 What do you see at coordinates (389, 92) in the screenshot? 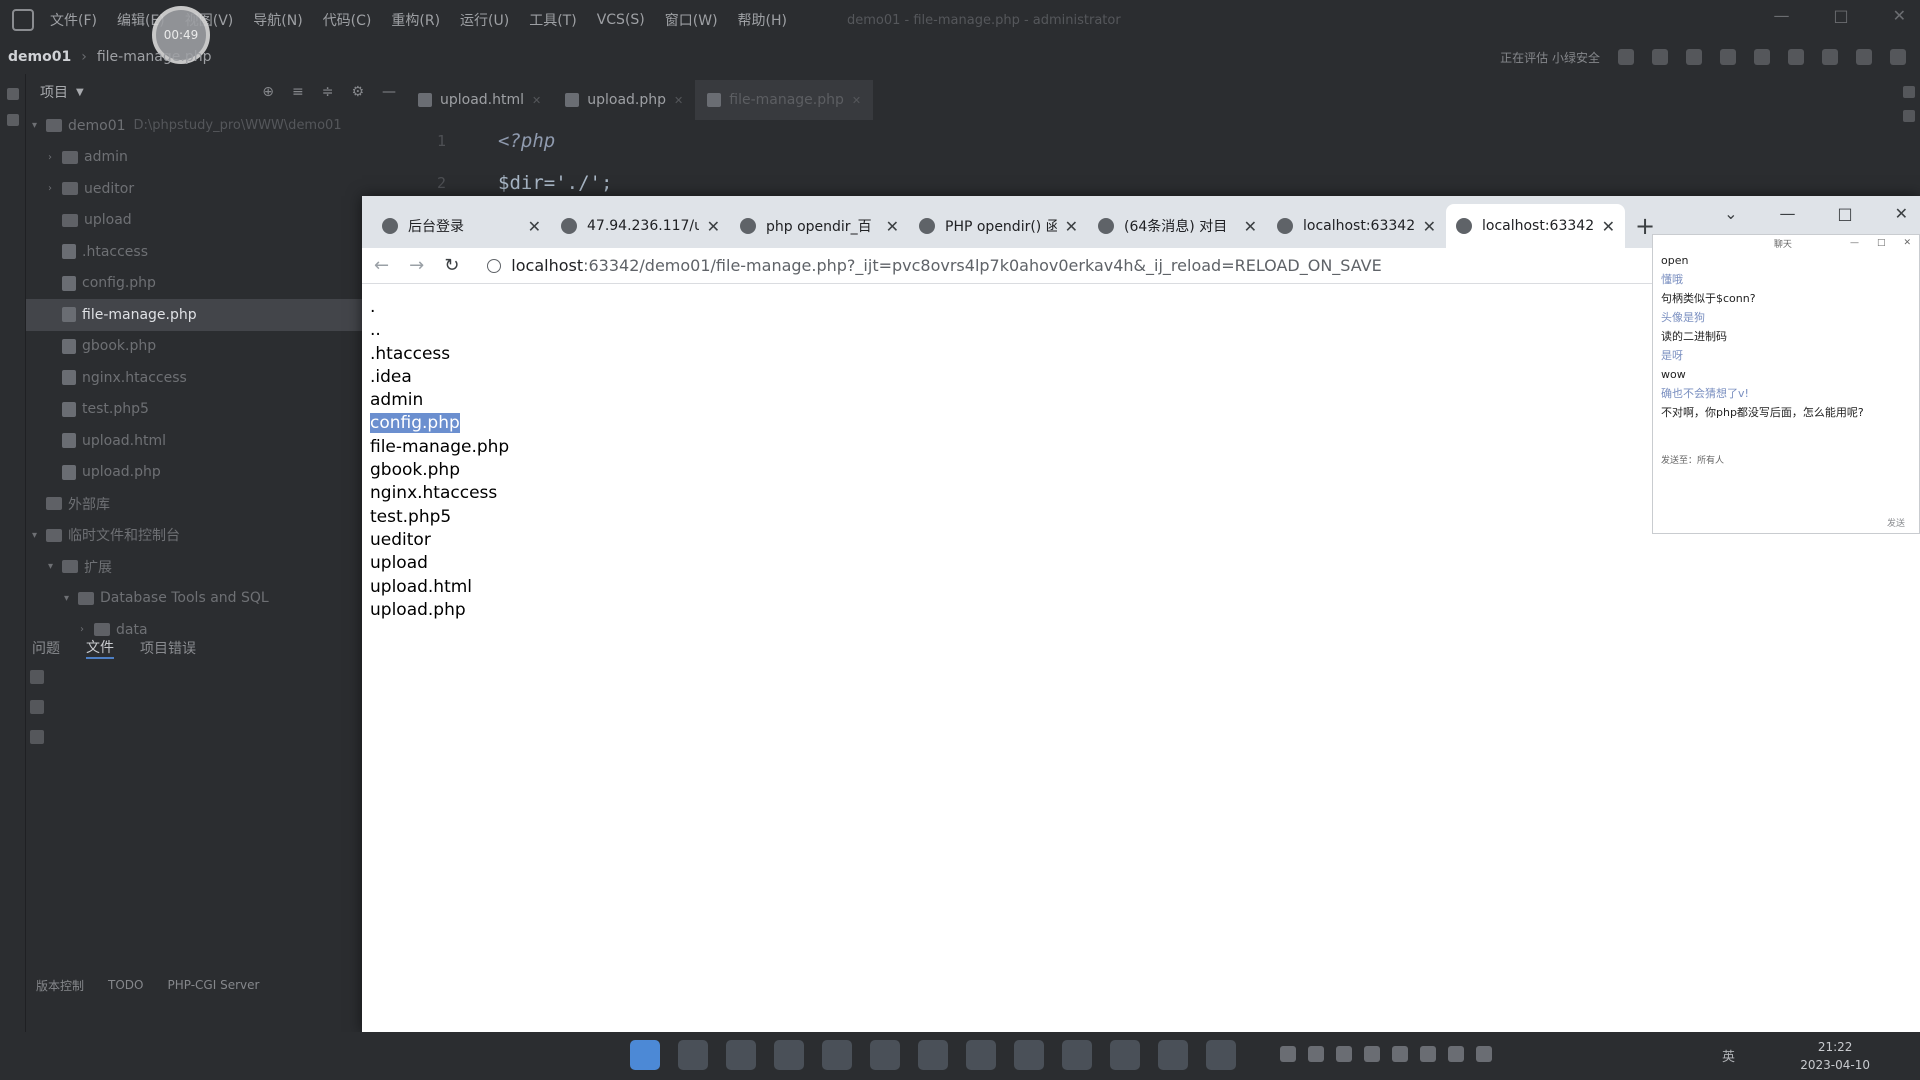
I see `hide-panel-icon: —` at bounding box center [389, 92].